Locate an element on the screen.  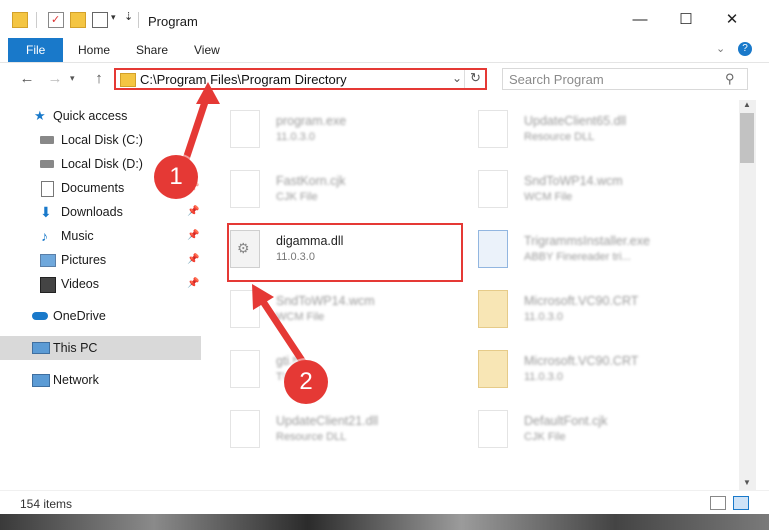
arrow-1-head is located at coordinates (208, 93).